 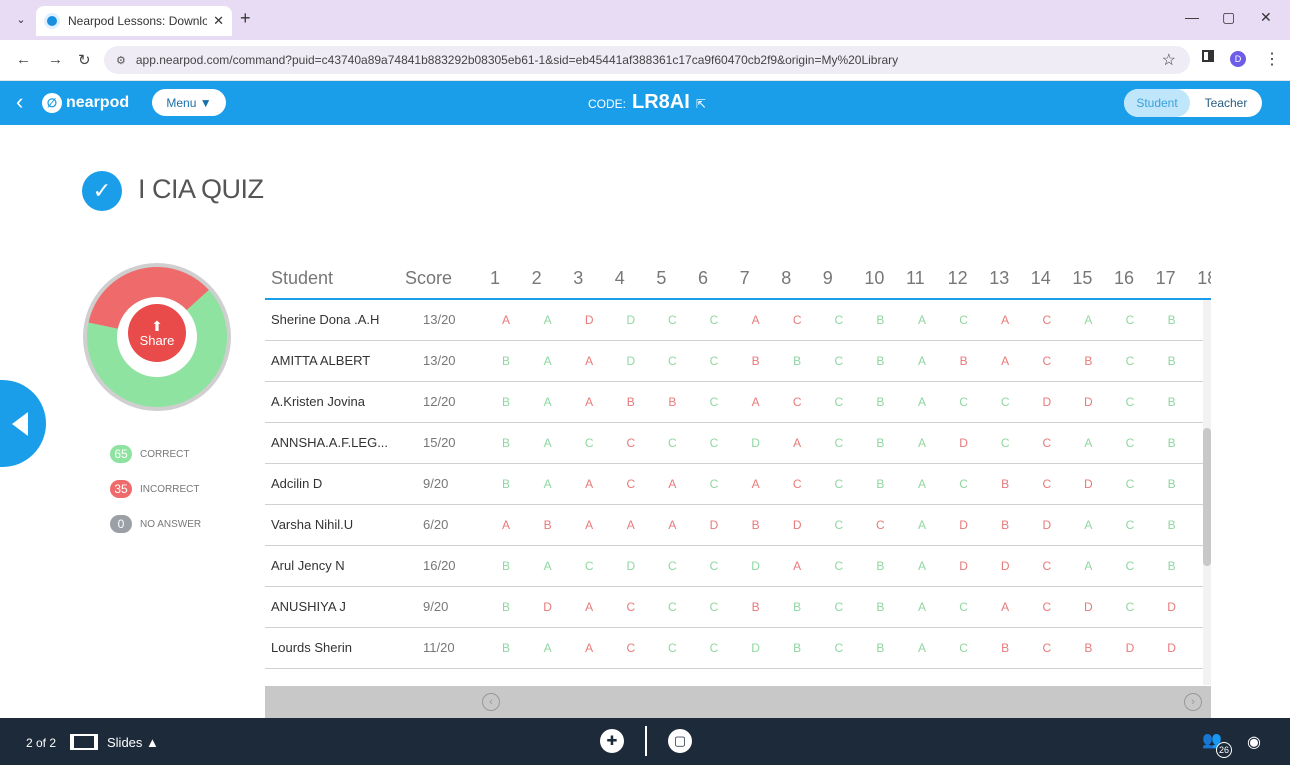 What do you see at coordinates (786, 278) in the screenshot?
I see `column-header-question: 8` at bounding box center [786, 278].